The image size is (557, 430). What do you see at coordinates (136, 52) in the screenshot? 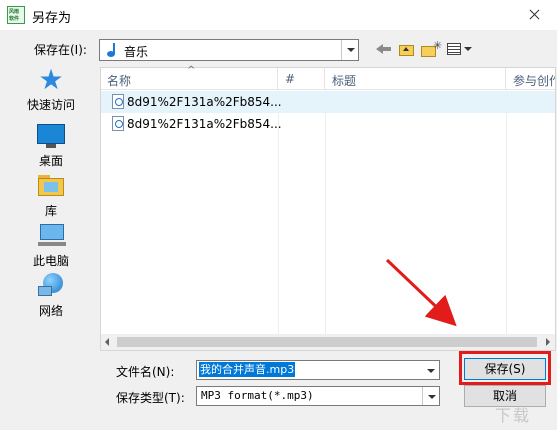
I see `save-in-value: 音乐` at bounding box center [136, 52].